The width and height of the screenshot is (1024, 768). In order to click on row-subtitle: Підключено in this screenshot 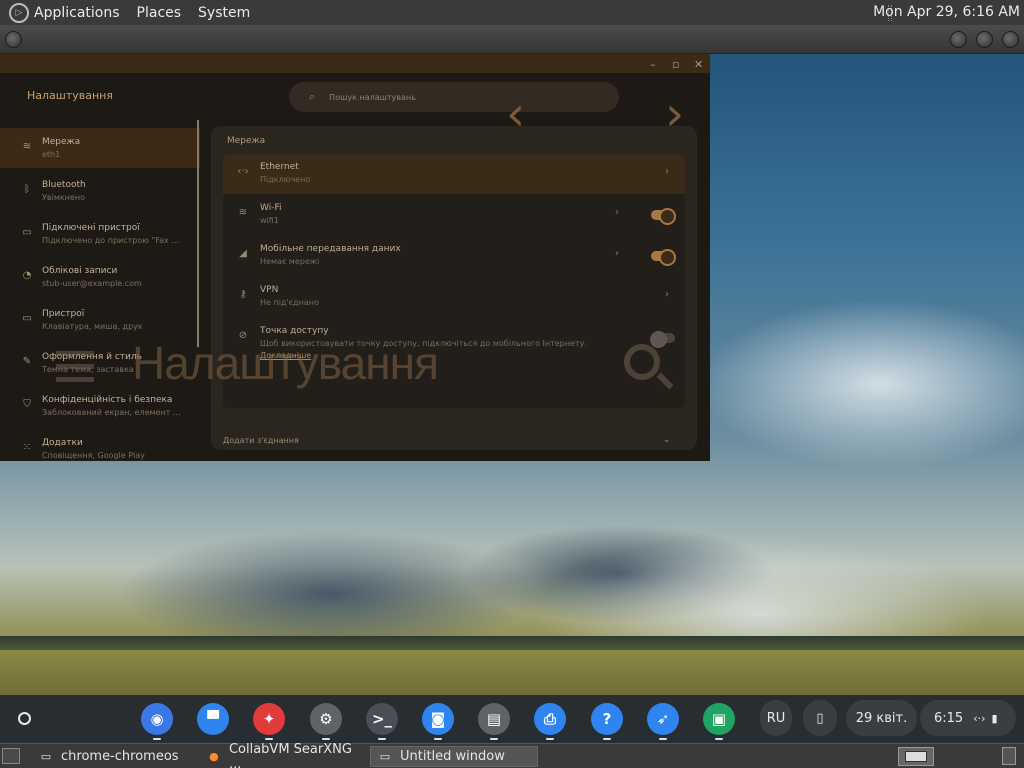, I will do `click(285, 179)`.